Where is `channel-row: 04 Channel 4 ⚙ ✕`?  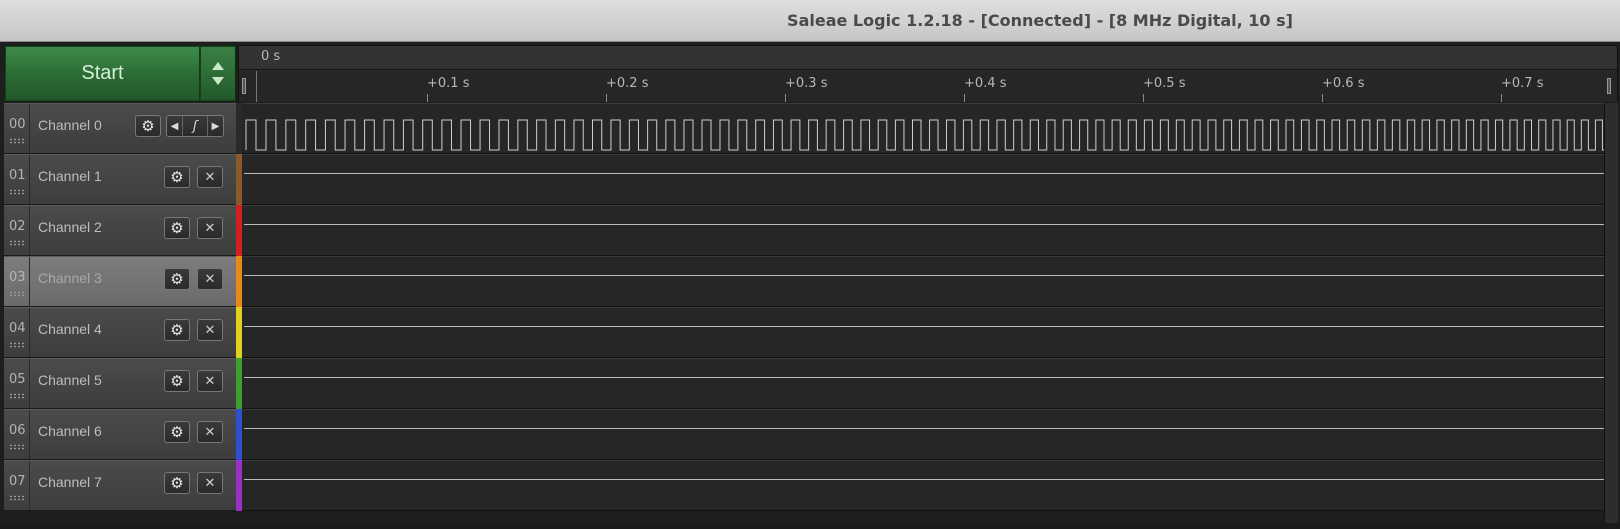 channel-row: 04 Channel 4 ⚙ ✕ is located at coordinates (811, 333).